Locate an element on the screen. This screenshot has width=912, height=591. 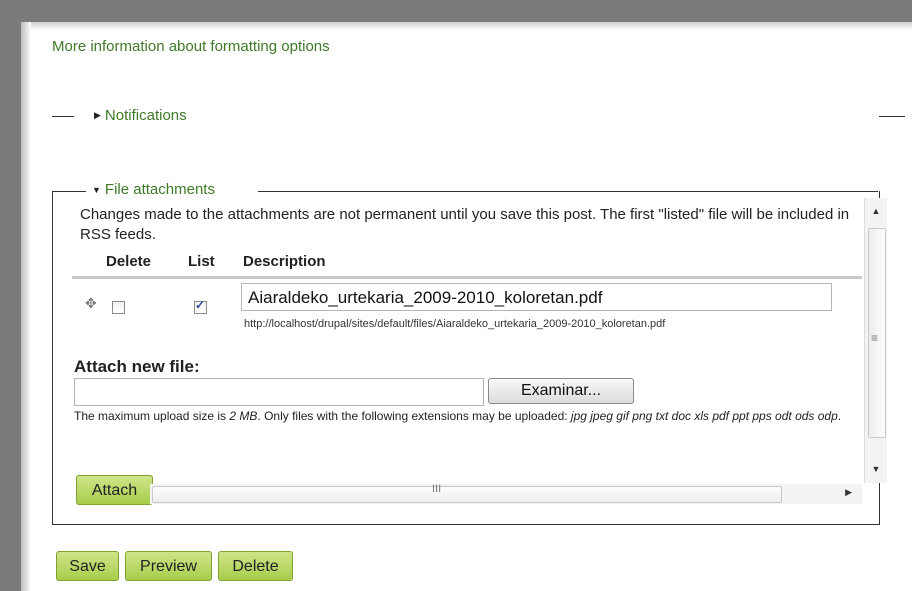
notifications-fieldset-border-right is located at coordinates (892, 116).